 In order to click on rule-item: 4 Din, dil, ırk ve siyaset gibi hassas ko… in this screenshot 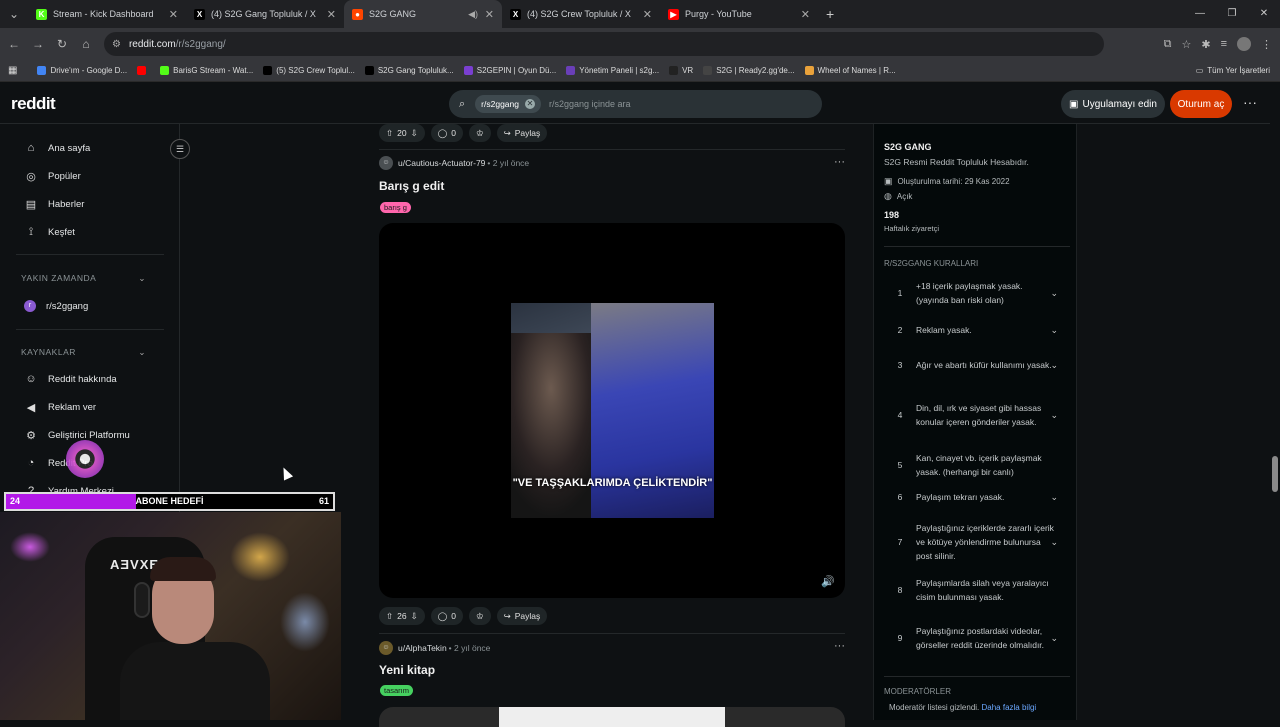, I will do `click(977, 415)`.